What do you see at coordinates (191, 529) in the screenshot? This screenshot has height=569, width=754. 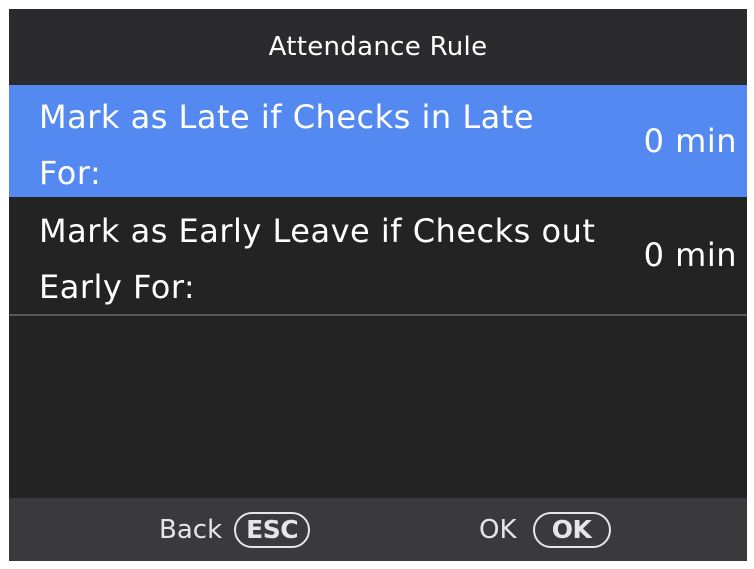 I see `back-label: Back` at bounding box center [191, 529].